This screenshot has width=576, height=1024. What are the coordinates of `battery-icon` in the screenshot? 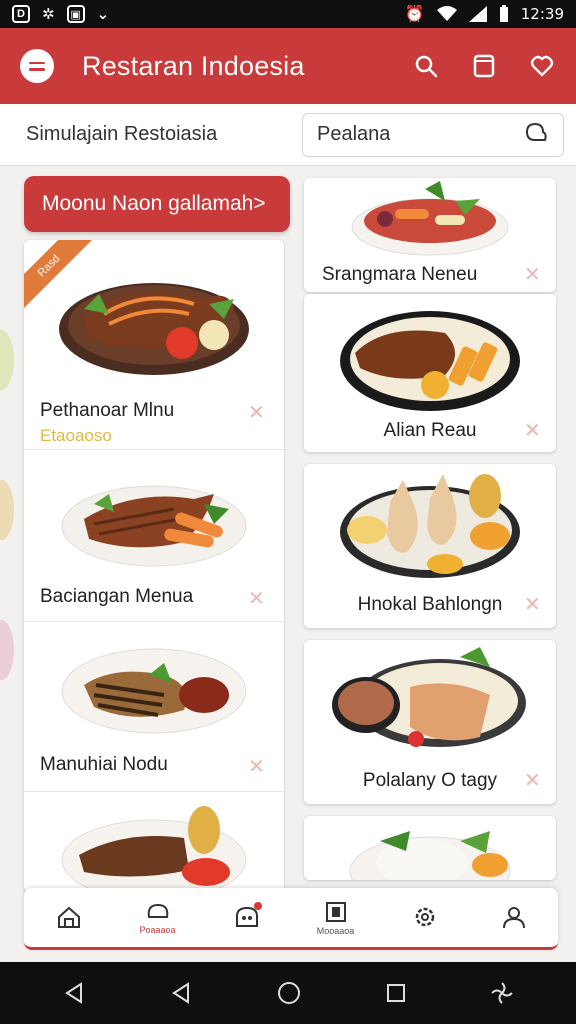 It's located at (503, 13).